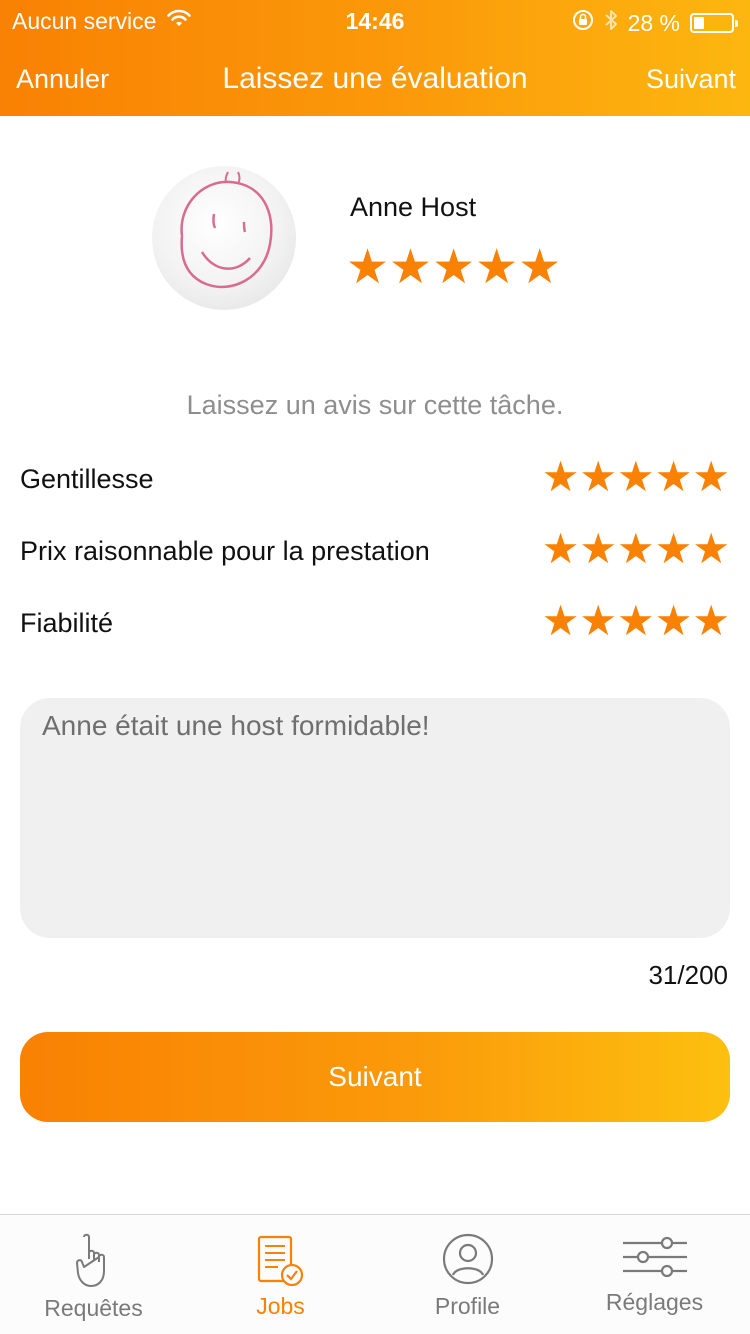 Image resolution: width=750 pixels, height=1334 pixels. What do you see at coordinates (375, 20) in the screenshot?
I see `status-bar: Aucun service 14:46 28 %` at bounding box center [375, 20].